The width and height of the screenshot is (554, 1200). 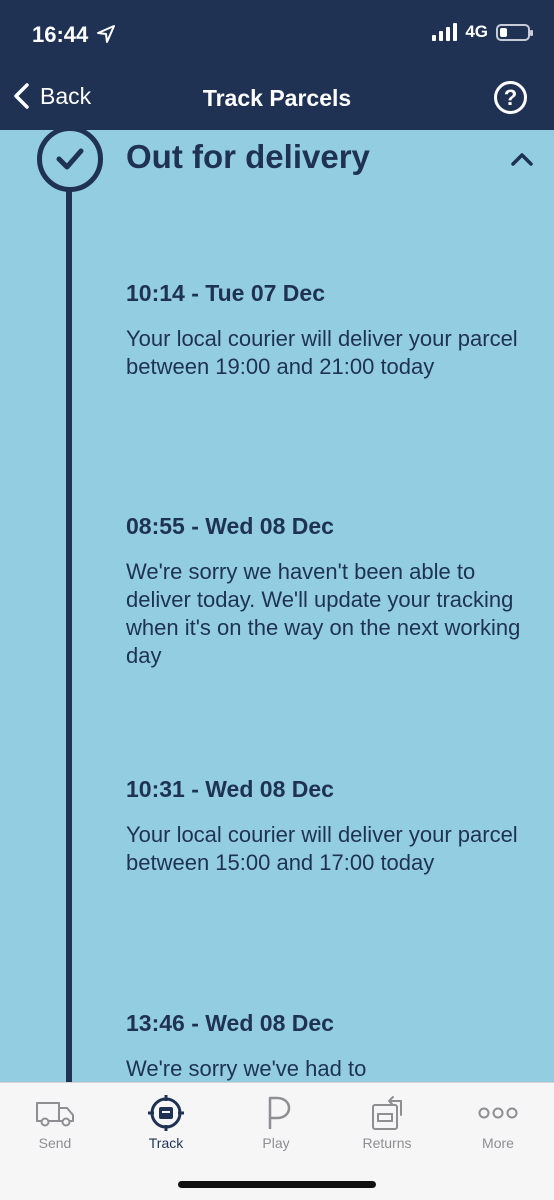 I want to click on play-p-icon, so click(x=279, y=1112).